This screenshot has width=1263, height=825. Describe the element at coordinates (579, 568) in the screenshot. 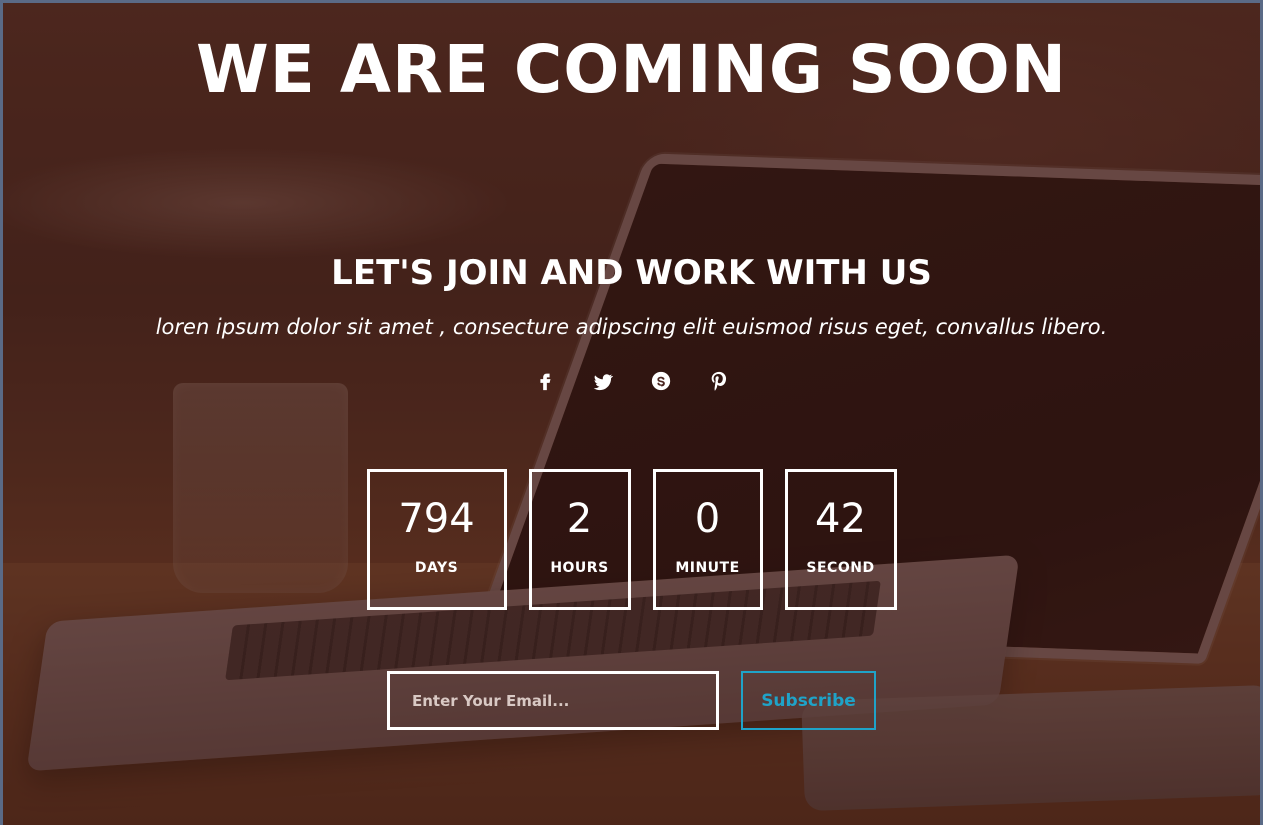

I see `countdown-hours-label: HOURS` at that location.